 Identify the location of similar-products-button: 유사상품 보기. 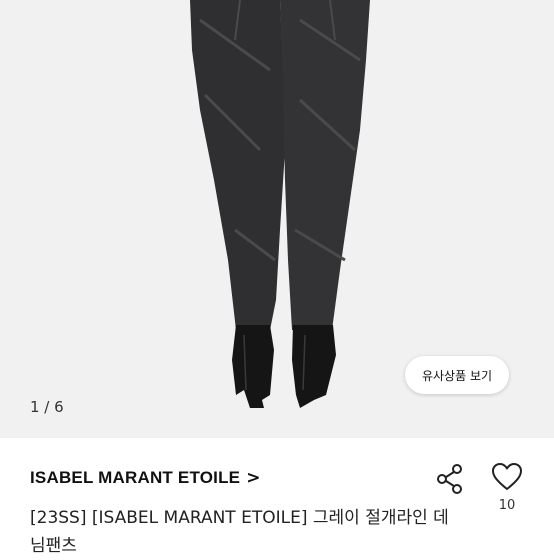
(457, 375).